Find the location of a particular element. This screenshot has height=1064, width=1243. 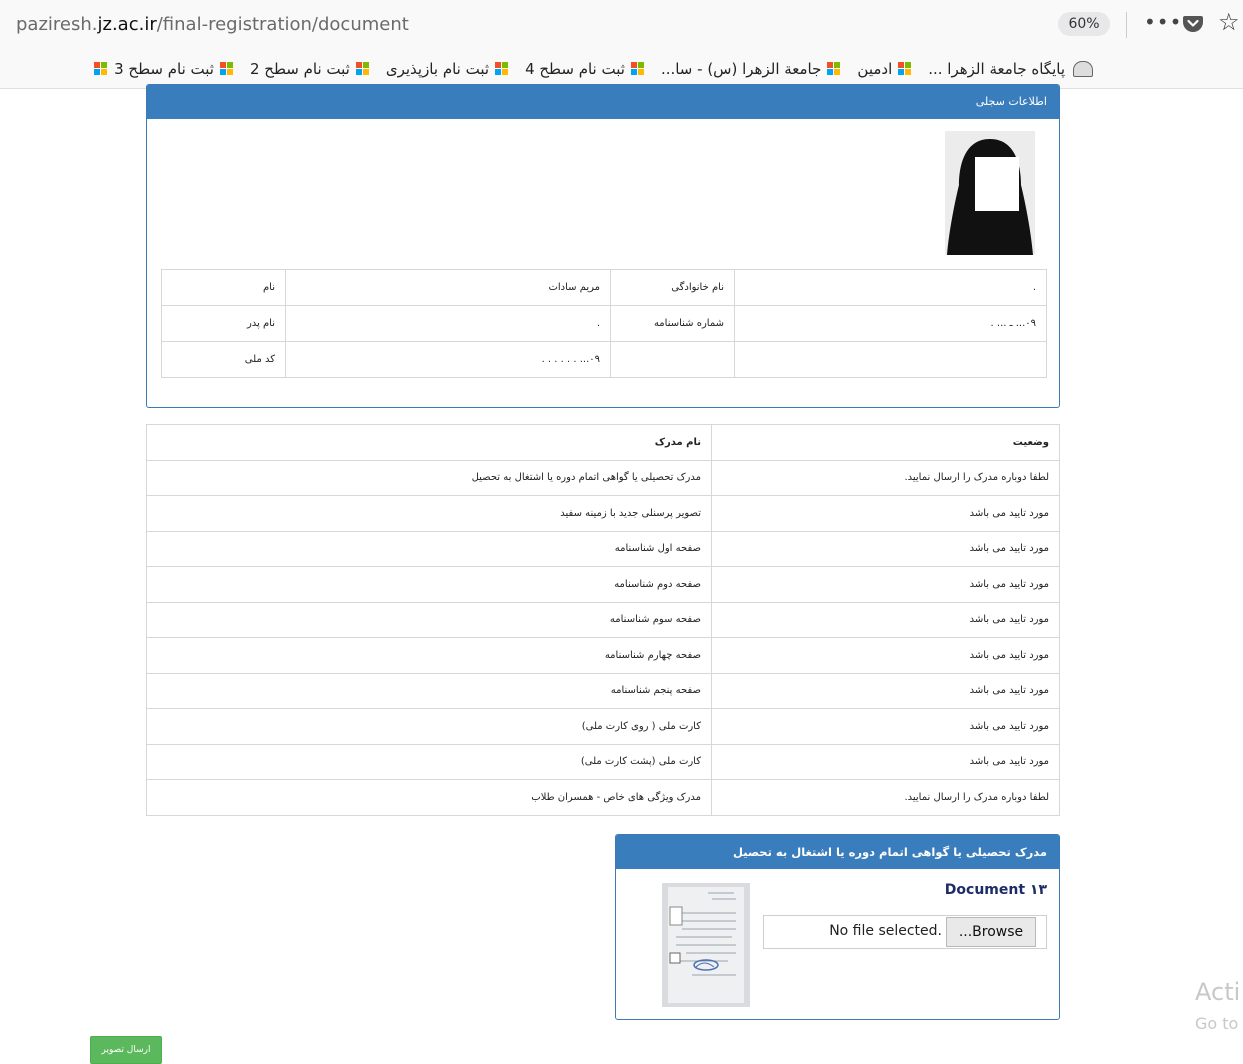

column-header-document-name: نام مدرک is located at coordinates (429, 442).